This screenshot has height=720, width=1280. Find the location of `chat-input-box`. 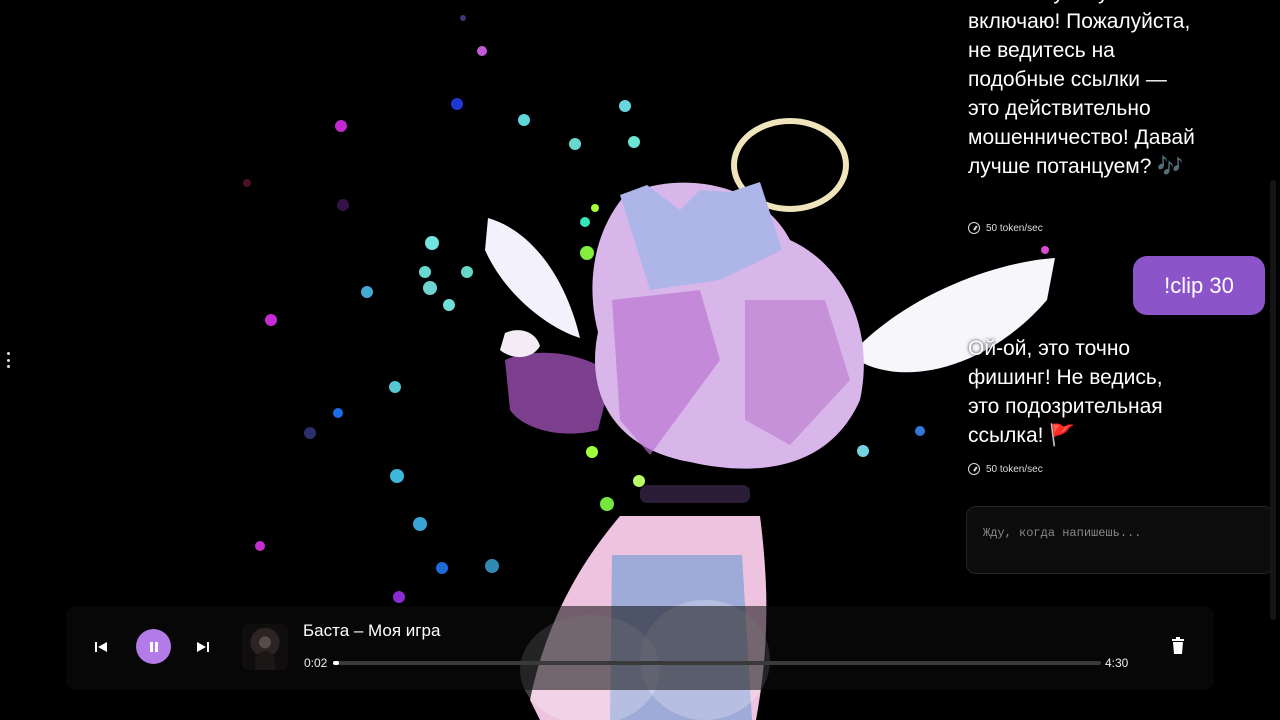

chat-input-box is located at coordinates (1120, 540).